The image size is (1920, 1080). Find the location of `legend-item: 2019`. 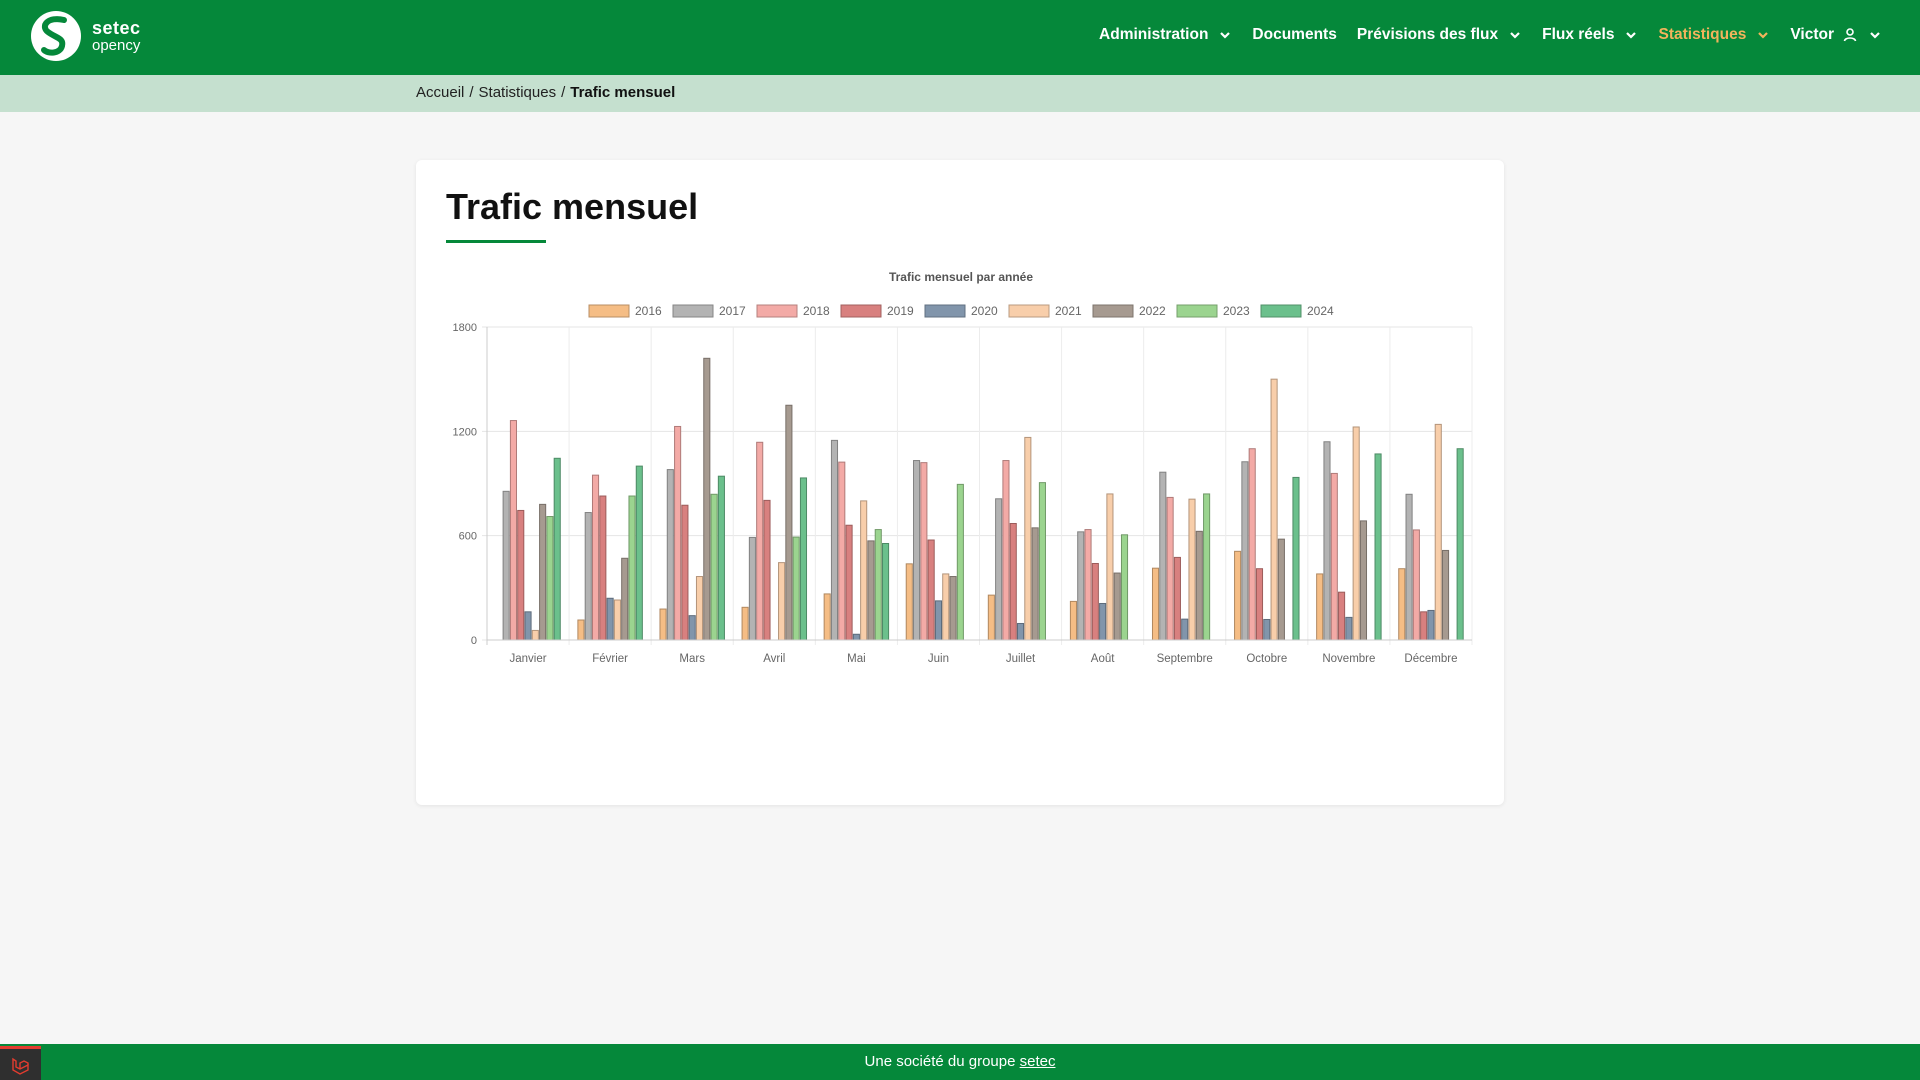

legend-item: 2019 is located at coordinates (877, 311).